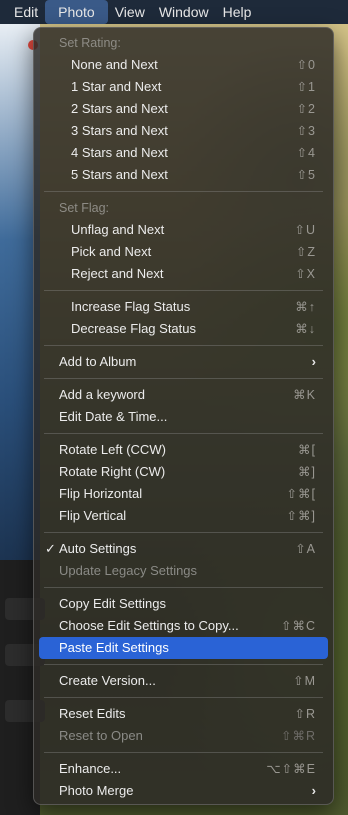 The image size is (348, 815). I want to click on menu-item-flip-vertical: Flip Vertical ⇧⌘], so click(183, 516).